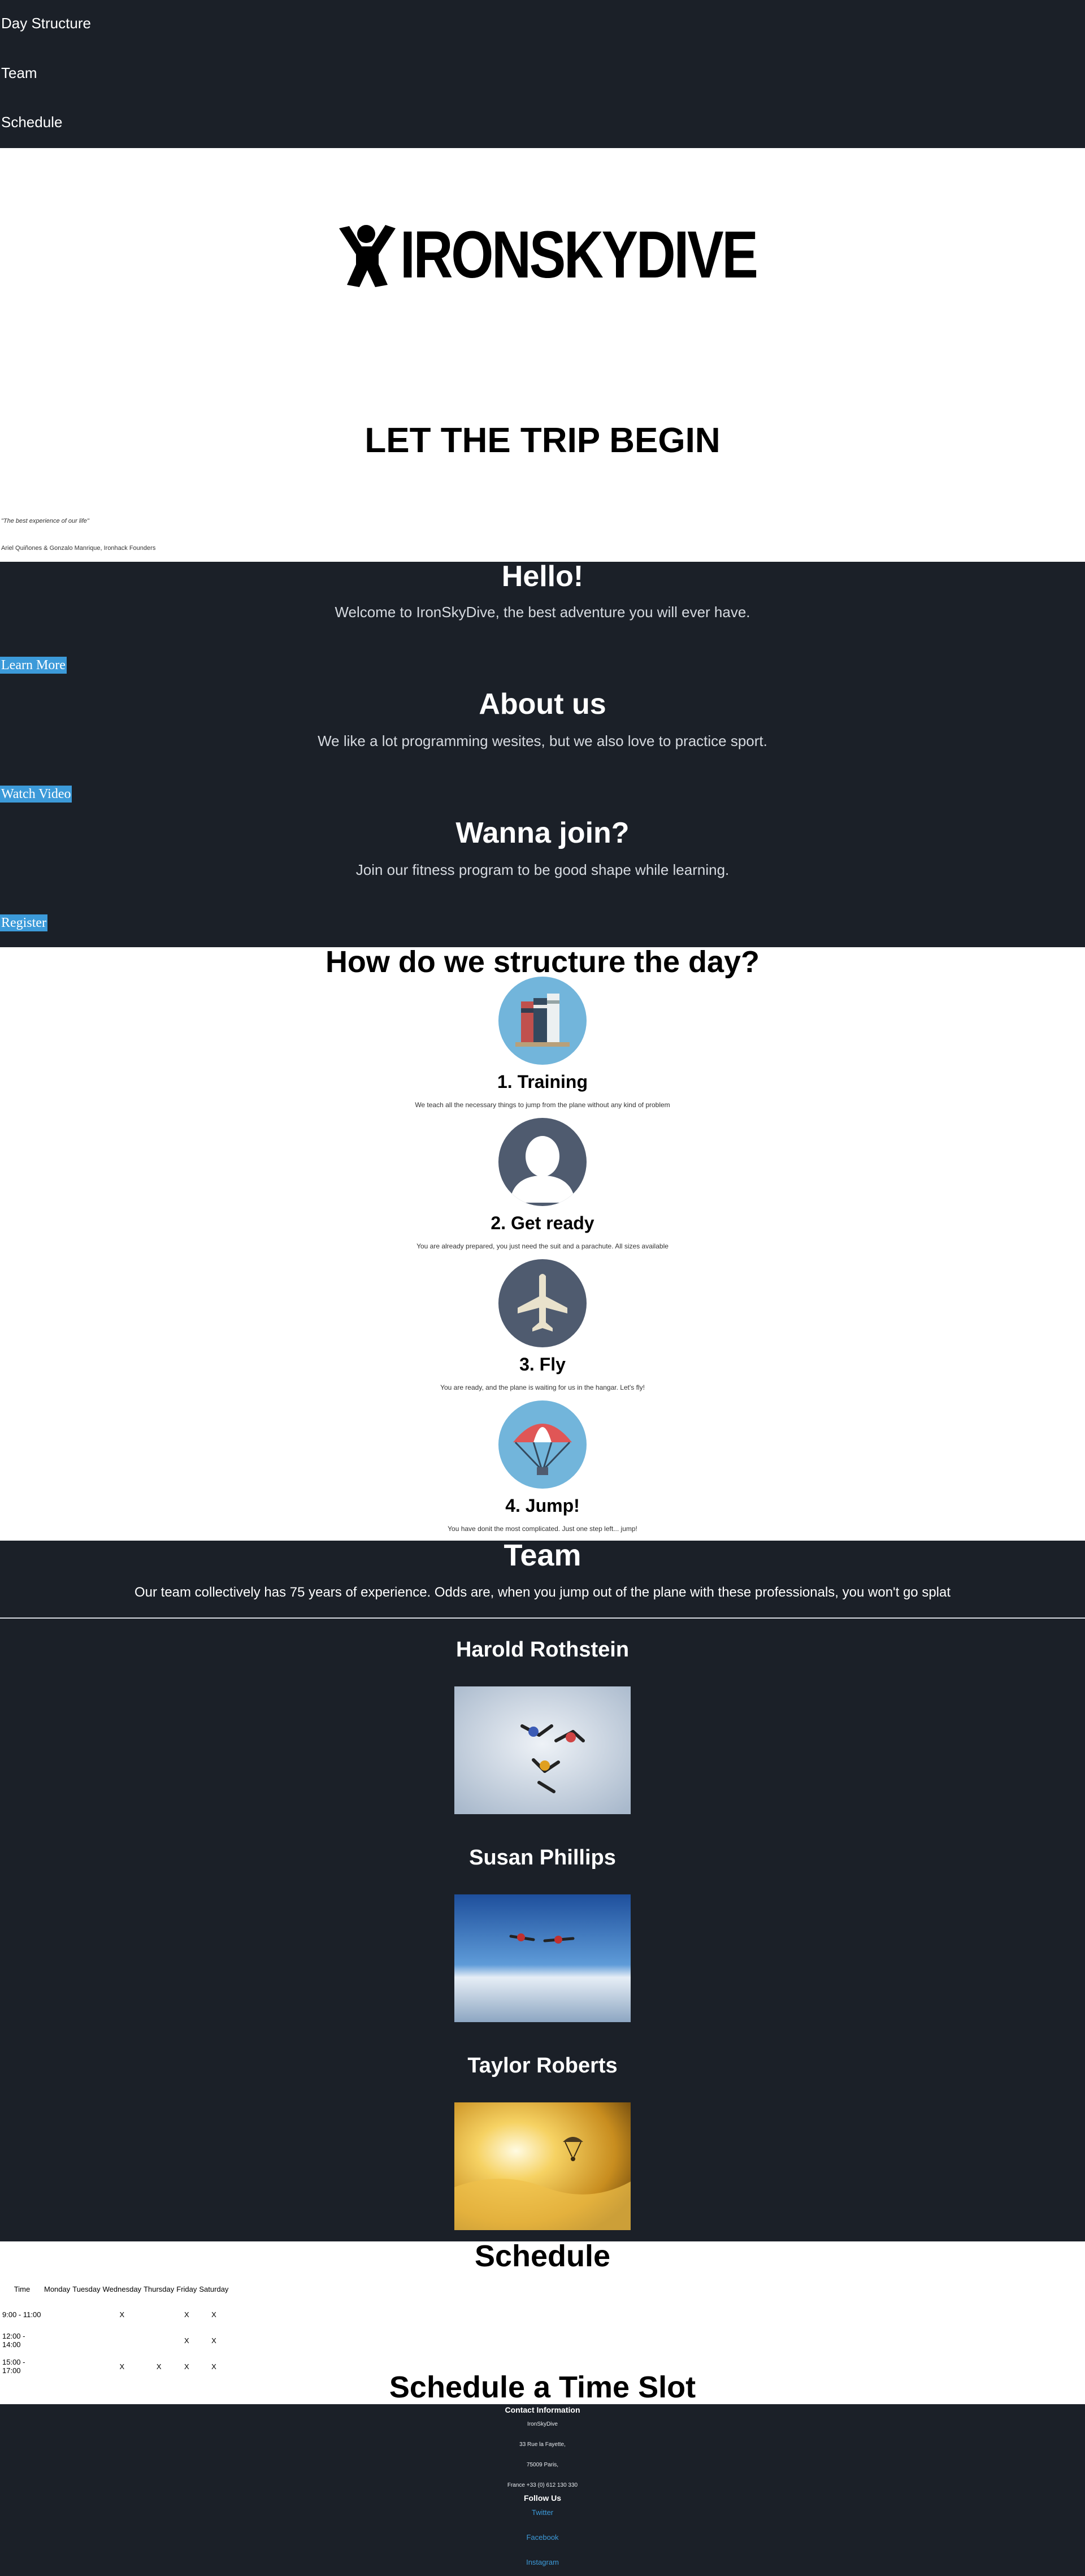  I want to click on nav-link-team: Team, so click(19, 73).